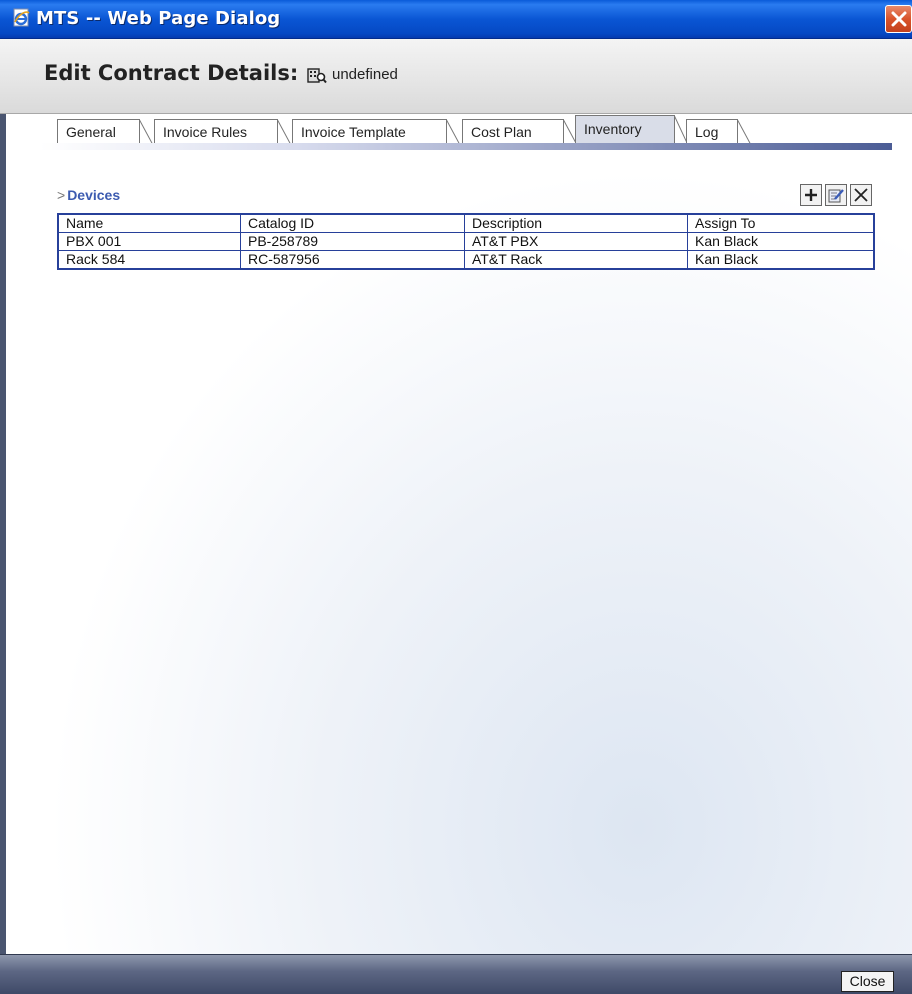 This screenshot has width=912, height=994. What do you see at coordinates (781, 223) in the screenshot?
I see `column-header-assign-to: Assign To` at bounding box center [781, 223].